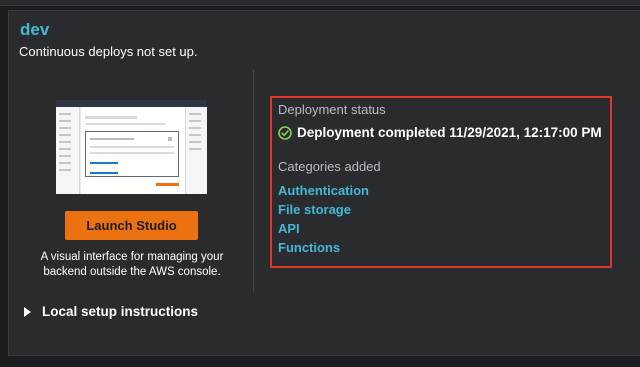 Image resolution: width=640 pixels, height=367 pixels. Describe the element at coordinates (253, 181) in the screenshot. I see `column-divider` at that location.